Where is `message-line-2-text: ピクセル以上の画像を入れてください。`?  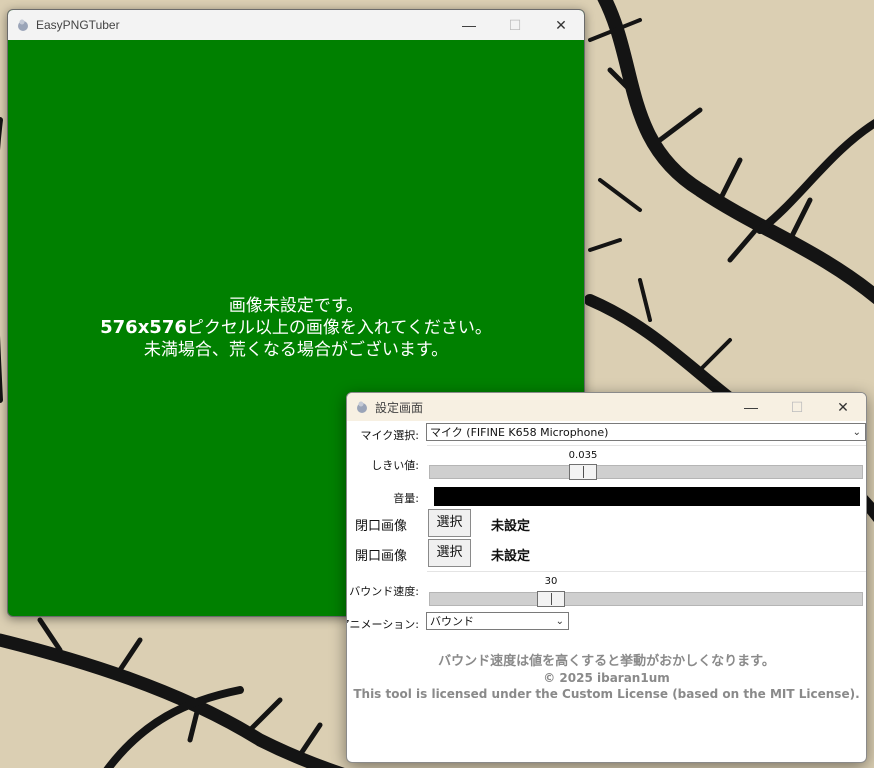 message-line-2-text: ピクセル以上の画像を入れてください。 is located at coordinates (339, 328).